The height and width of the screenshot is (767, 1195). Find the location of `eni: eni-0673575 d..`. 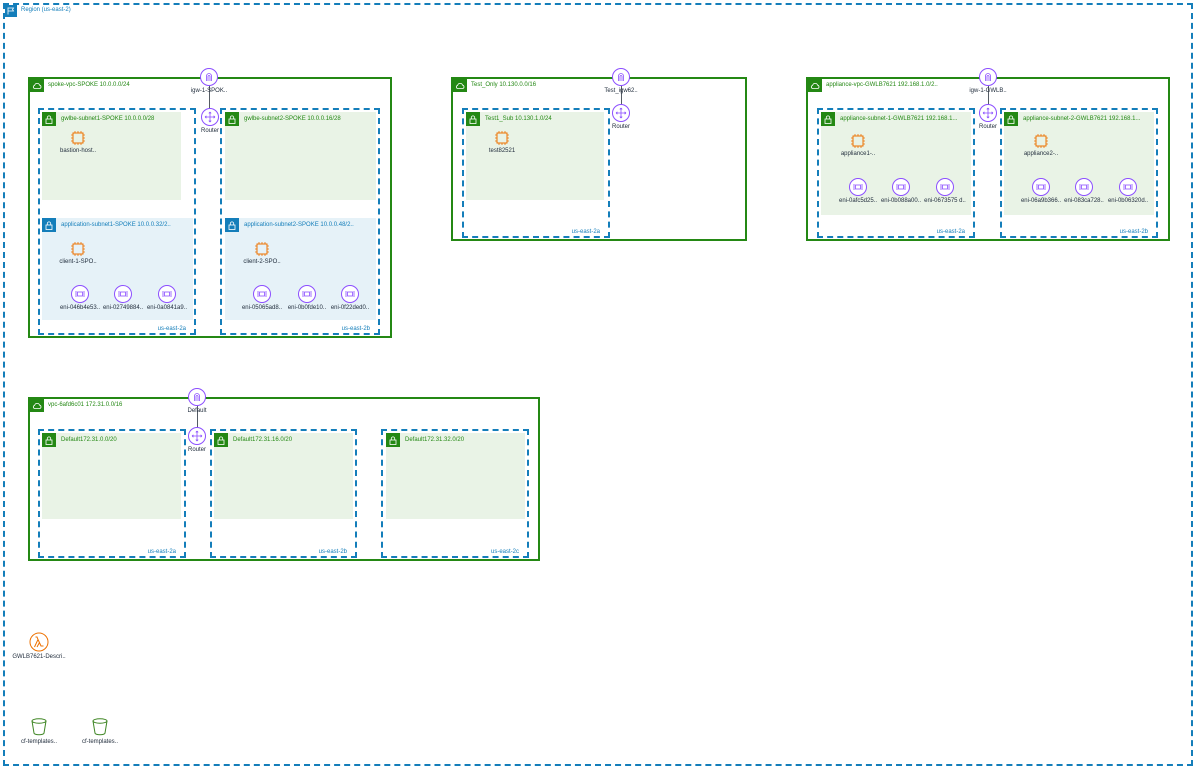

eni: eni-0673575 d.. is located at coordinates (945, 191).